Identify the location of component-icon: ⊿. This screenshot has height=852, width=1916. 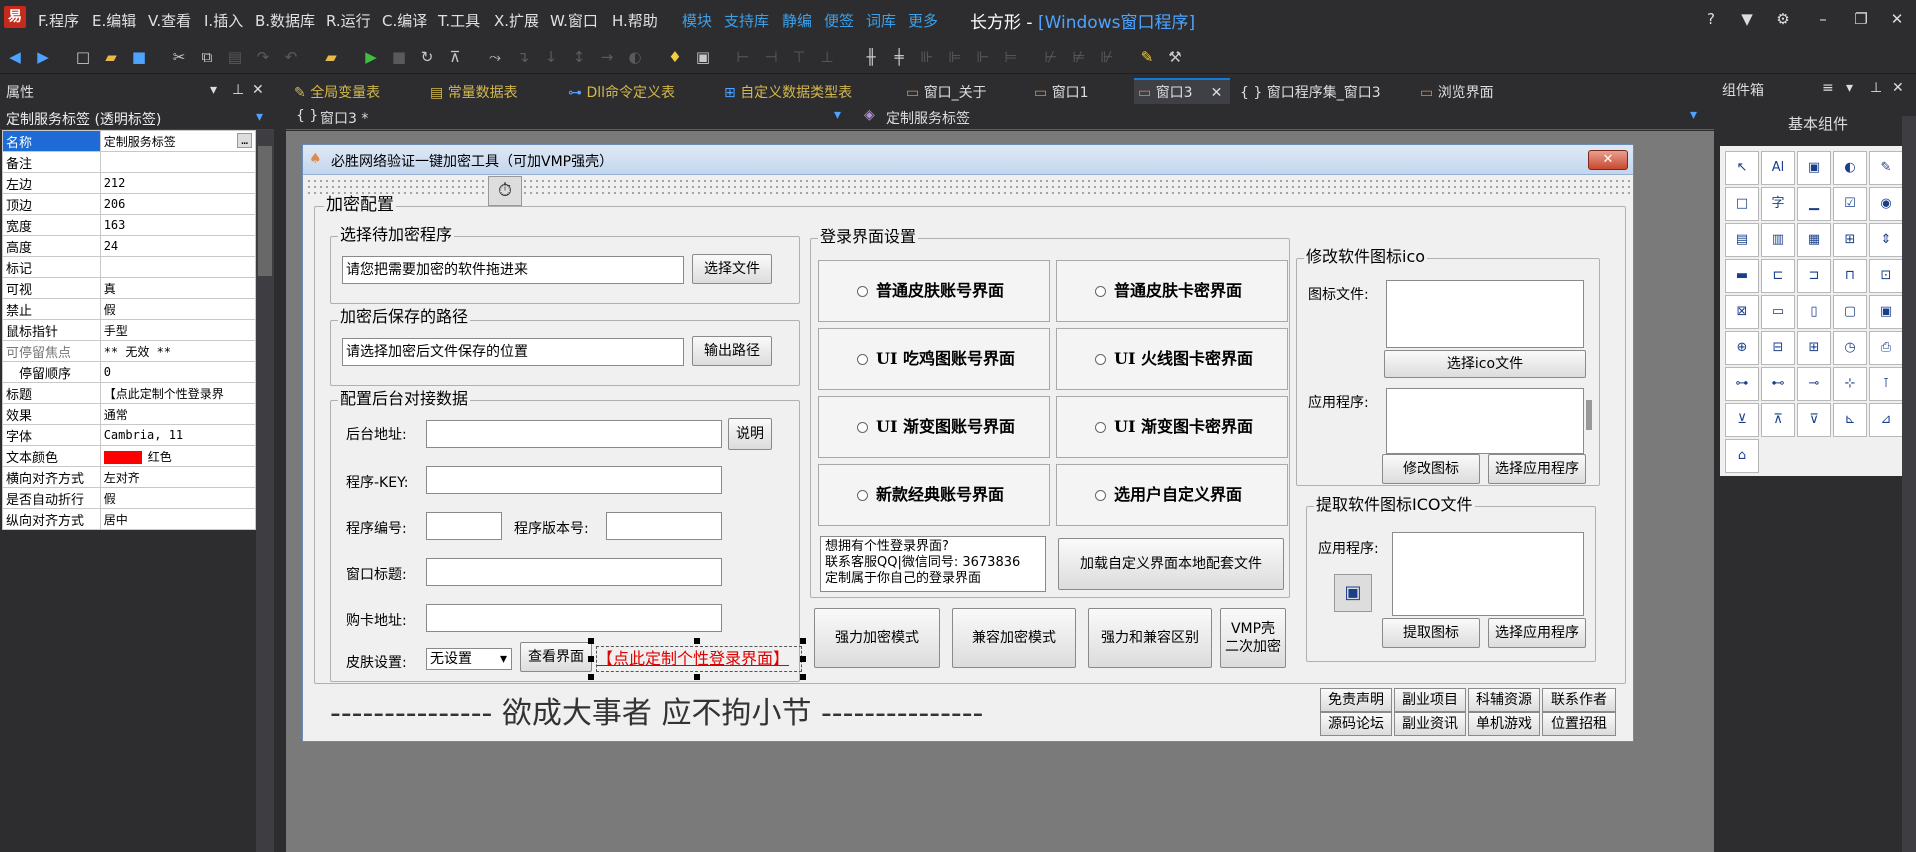
(1886, 420).